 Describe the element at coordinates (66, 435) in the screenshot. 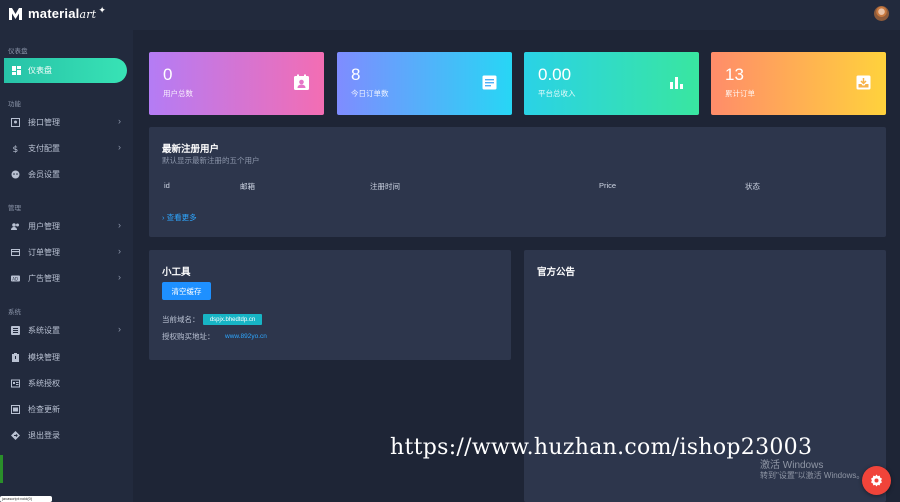

I see `sidebar-item-logout: 退出登录` at that location.